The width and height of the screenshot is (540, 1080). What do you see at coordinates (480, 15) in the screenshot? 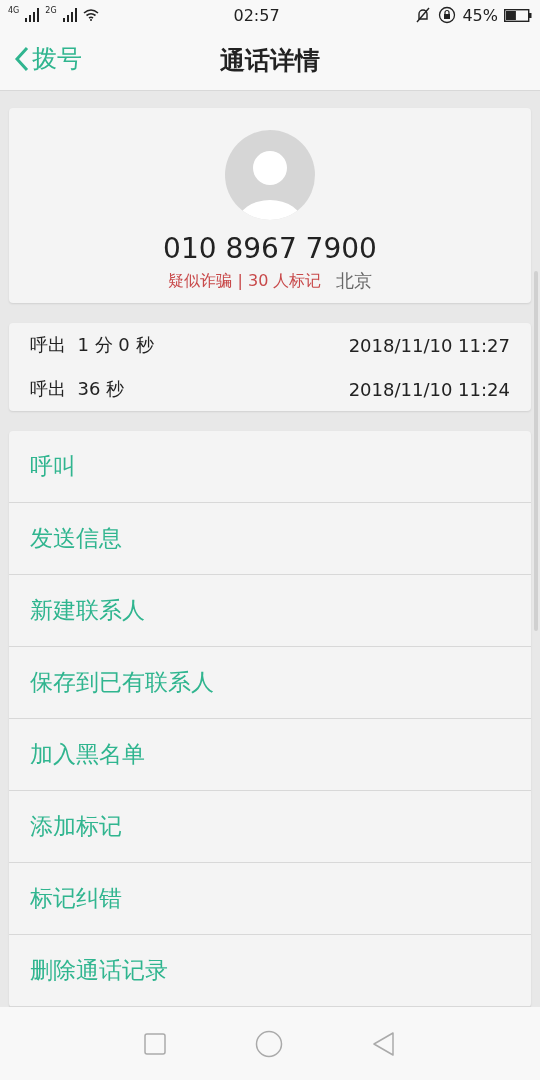
I see `battery-percent: 45%` at bounding box center [480, 15].